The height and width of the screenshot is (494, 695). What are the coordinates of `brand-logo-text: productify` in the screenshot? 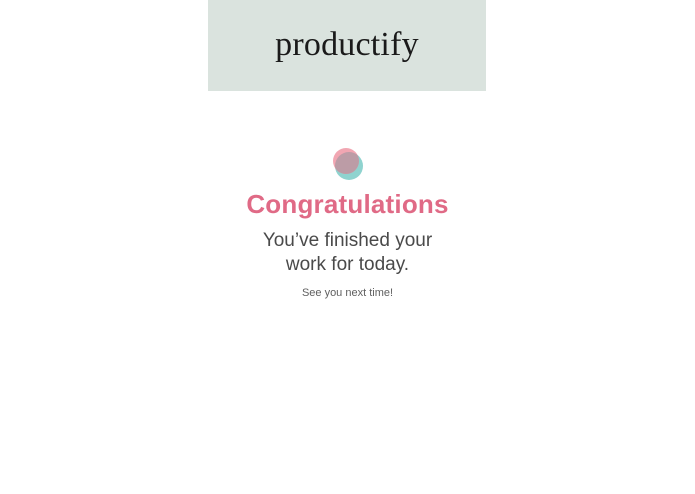 It's located at (347, 44).